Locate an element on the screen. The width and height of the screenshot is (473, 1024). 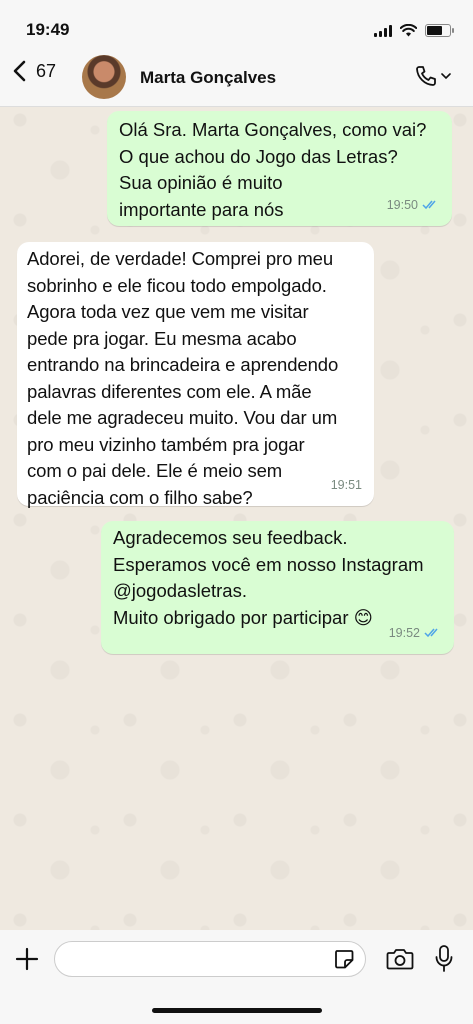
status-time: 19:49 is located at coordinates (48, 29).